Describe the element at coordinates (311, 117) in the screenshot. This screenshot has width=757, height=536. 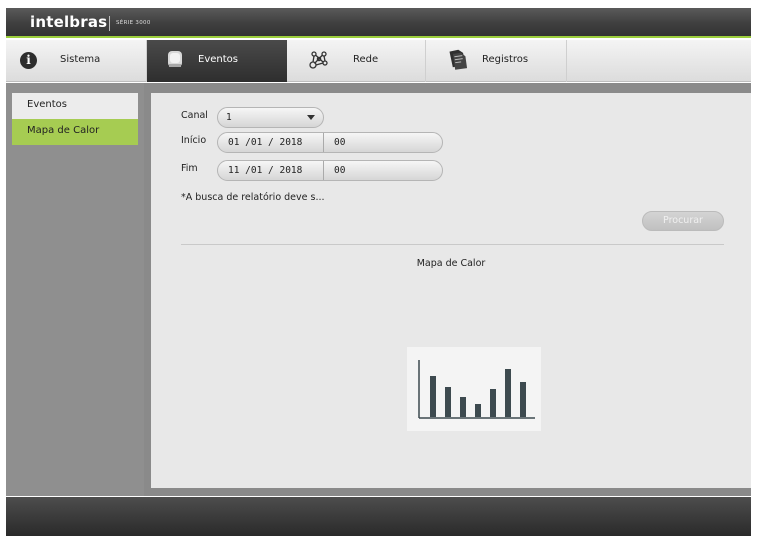
I see `chevron-down-icon` at that location.